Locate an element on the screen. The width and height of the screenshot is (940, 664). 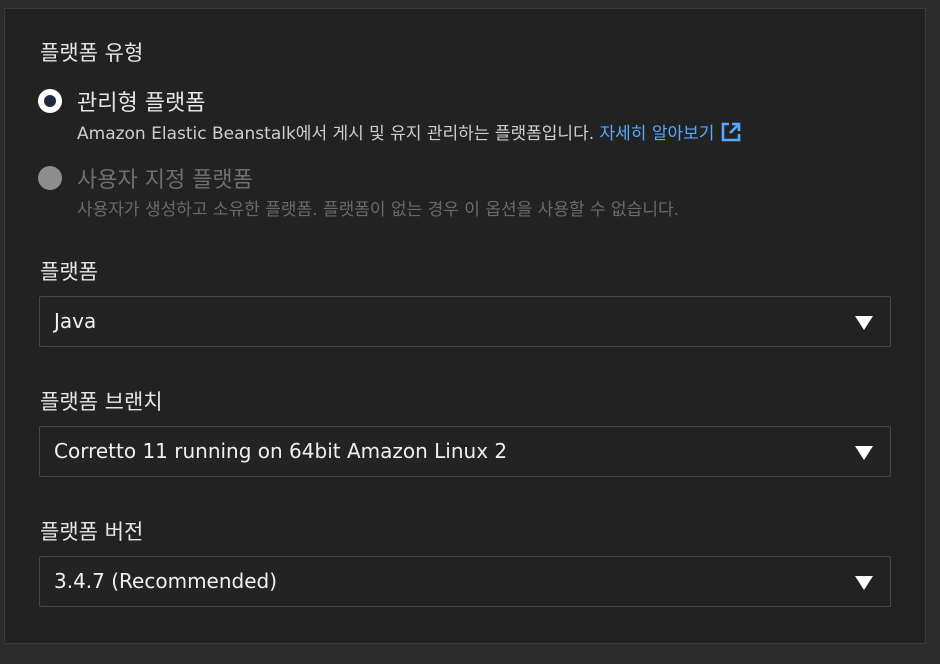
platform-select: Java is located at coordinates (465, 321).